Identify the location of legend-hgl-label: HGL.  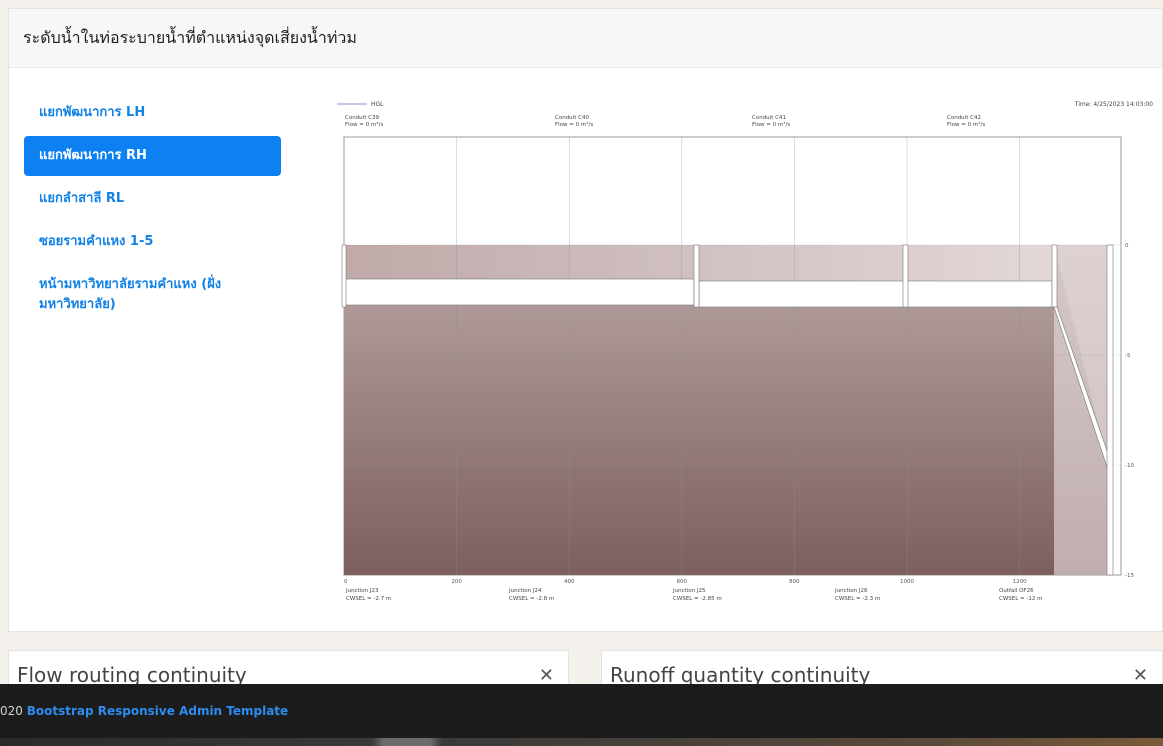
(377, 104).